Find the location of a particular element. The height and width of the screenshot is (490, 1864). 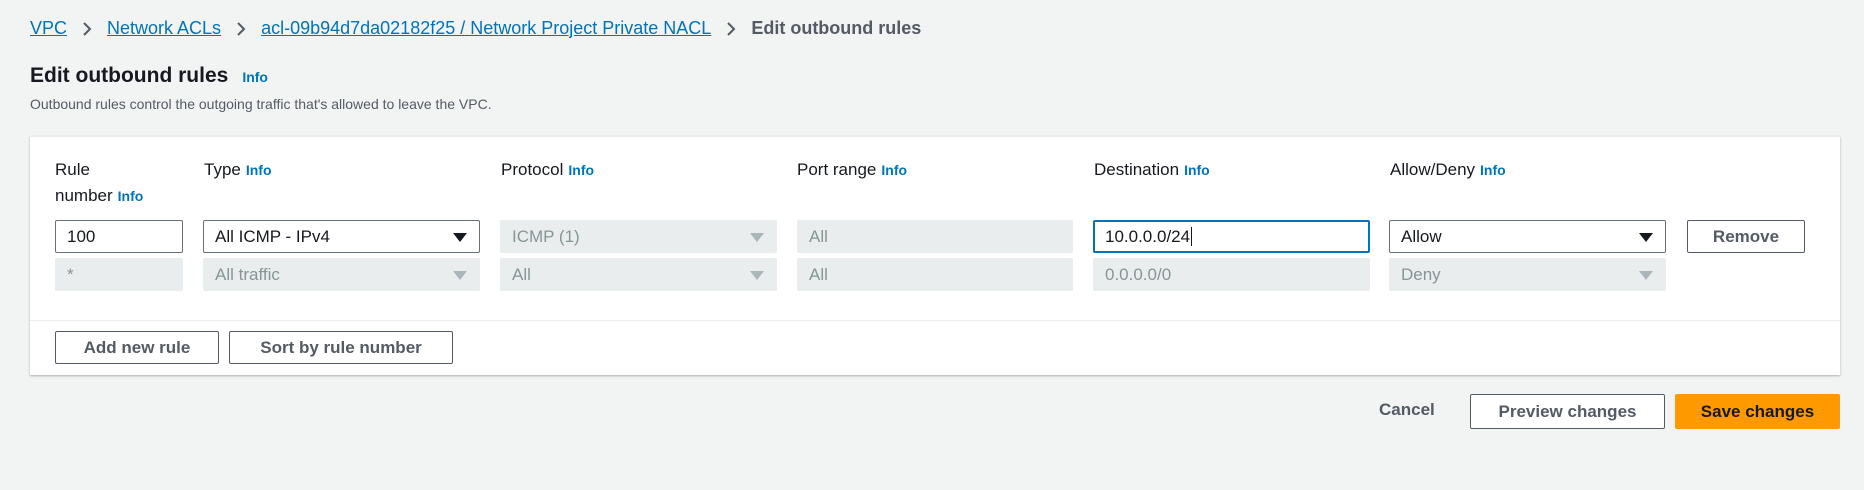

remove-button: Remove is located at coordinates (1746, 236).